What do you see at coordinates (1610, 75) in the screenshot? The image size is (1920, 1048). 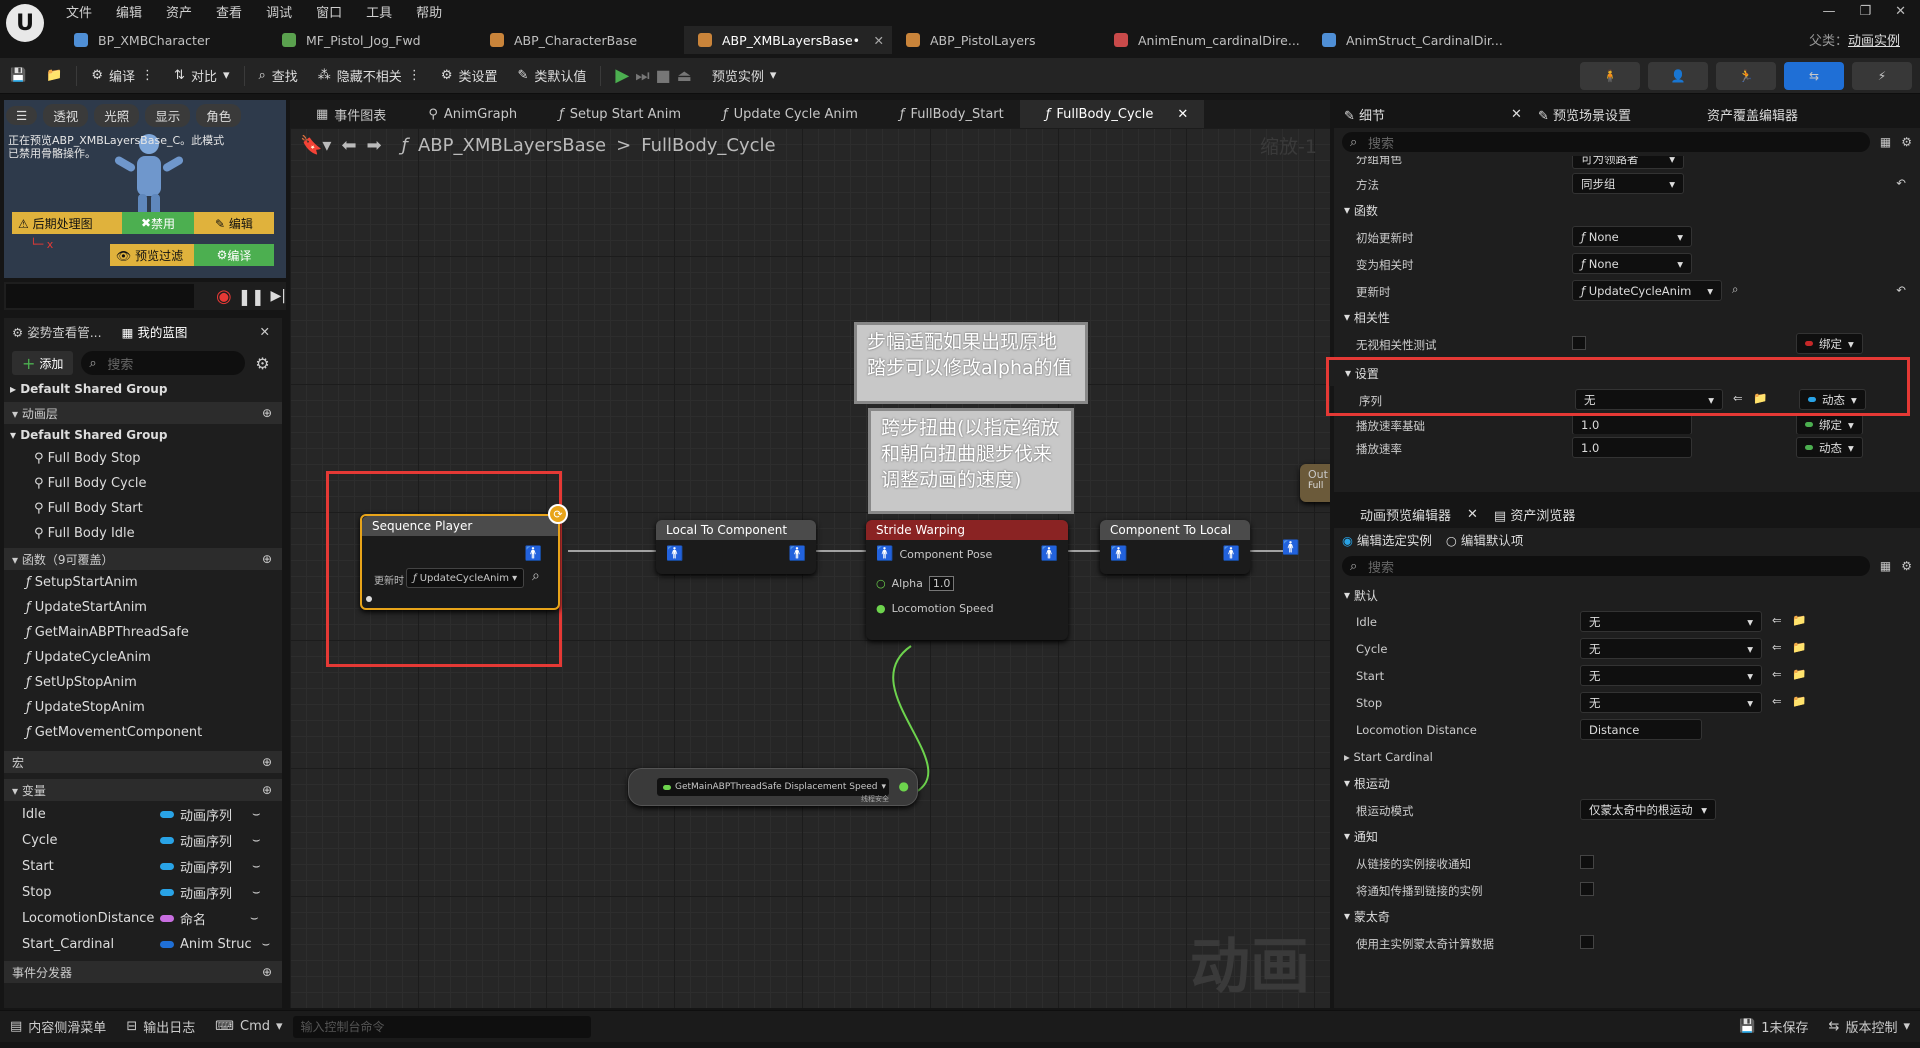 I see `skeleton-mode-button: 🧍` at bounding box center [1610, 75].